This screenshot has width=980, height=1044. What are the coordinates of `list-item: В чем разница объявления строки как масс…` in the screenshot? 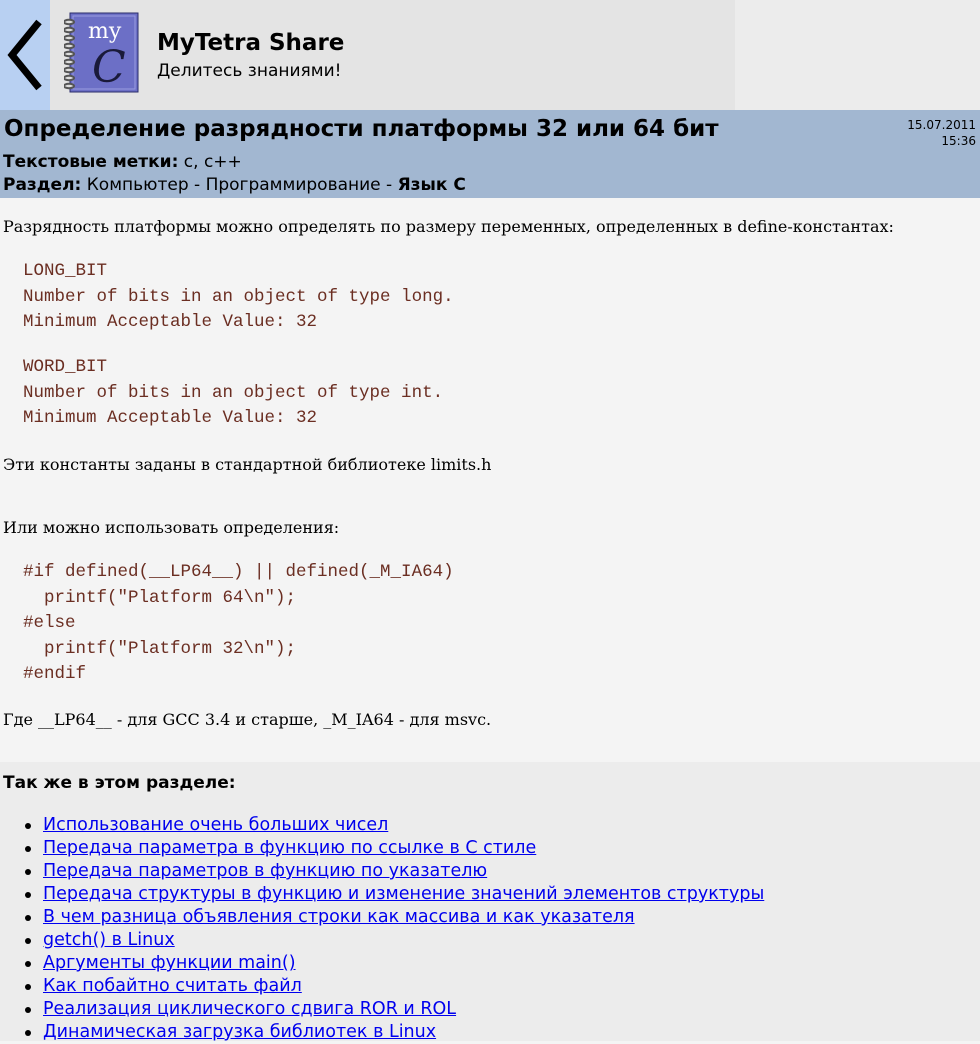 It's located at (393, 917).